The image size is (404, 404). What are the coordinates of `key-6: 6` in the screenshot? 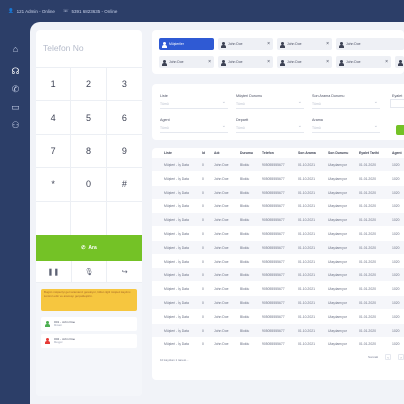 It's located at (124, 118).